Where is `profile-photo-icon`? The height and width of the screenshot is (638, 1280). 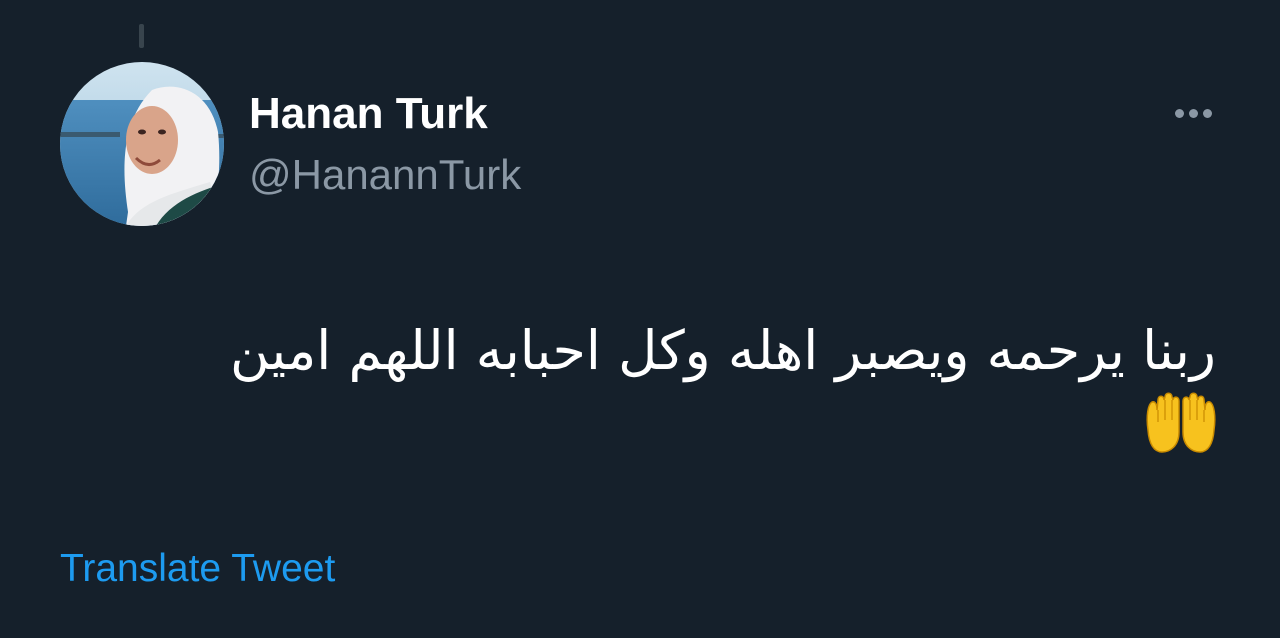
profile-photo-icon is located at coordinates (142, 144).